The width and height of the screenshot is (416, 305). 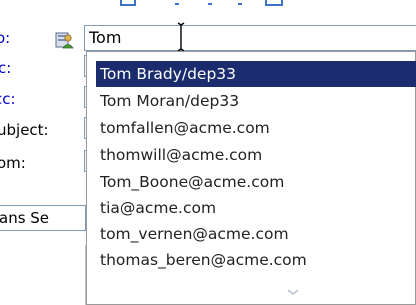 I want to click on chevron-down-icon, so click(x=293, y=292).